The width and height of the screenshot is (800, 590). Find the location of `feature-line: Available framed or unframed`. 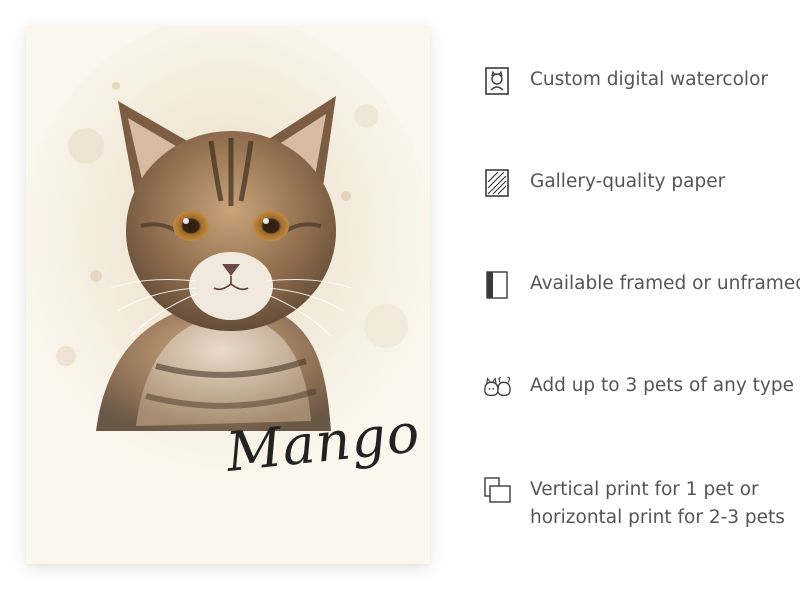

feature-line: Available framed or unframed is located at coordinates (665, 283).